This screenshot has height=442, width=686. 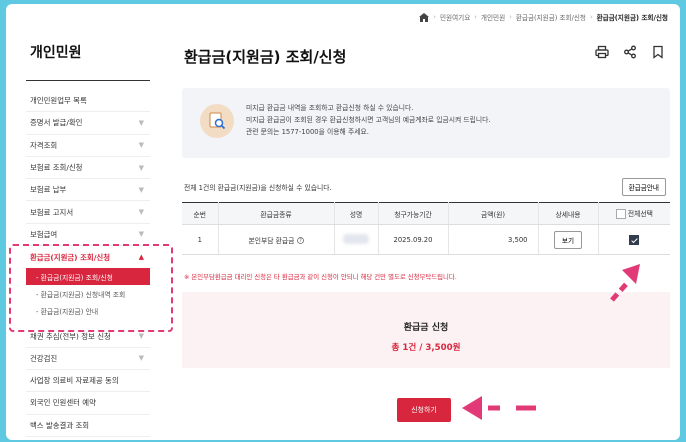 I want to click on row-checkbox, so click(x=634, y=239).